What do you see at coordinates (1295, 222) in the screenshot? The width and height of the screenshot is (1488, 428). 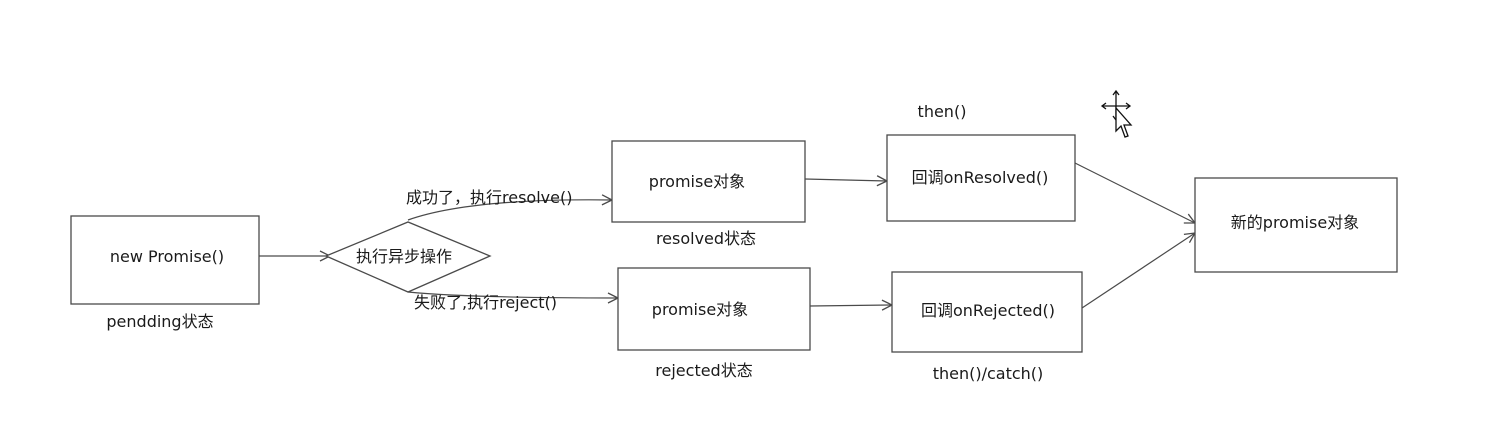 I see `node-new-promise-object-label: 新的promise对象` at bounding box center [1295, 222].